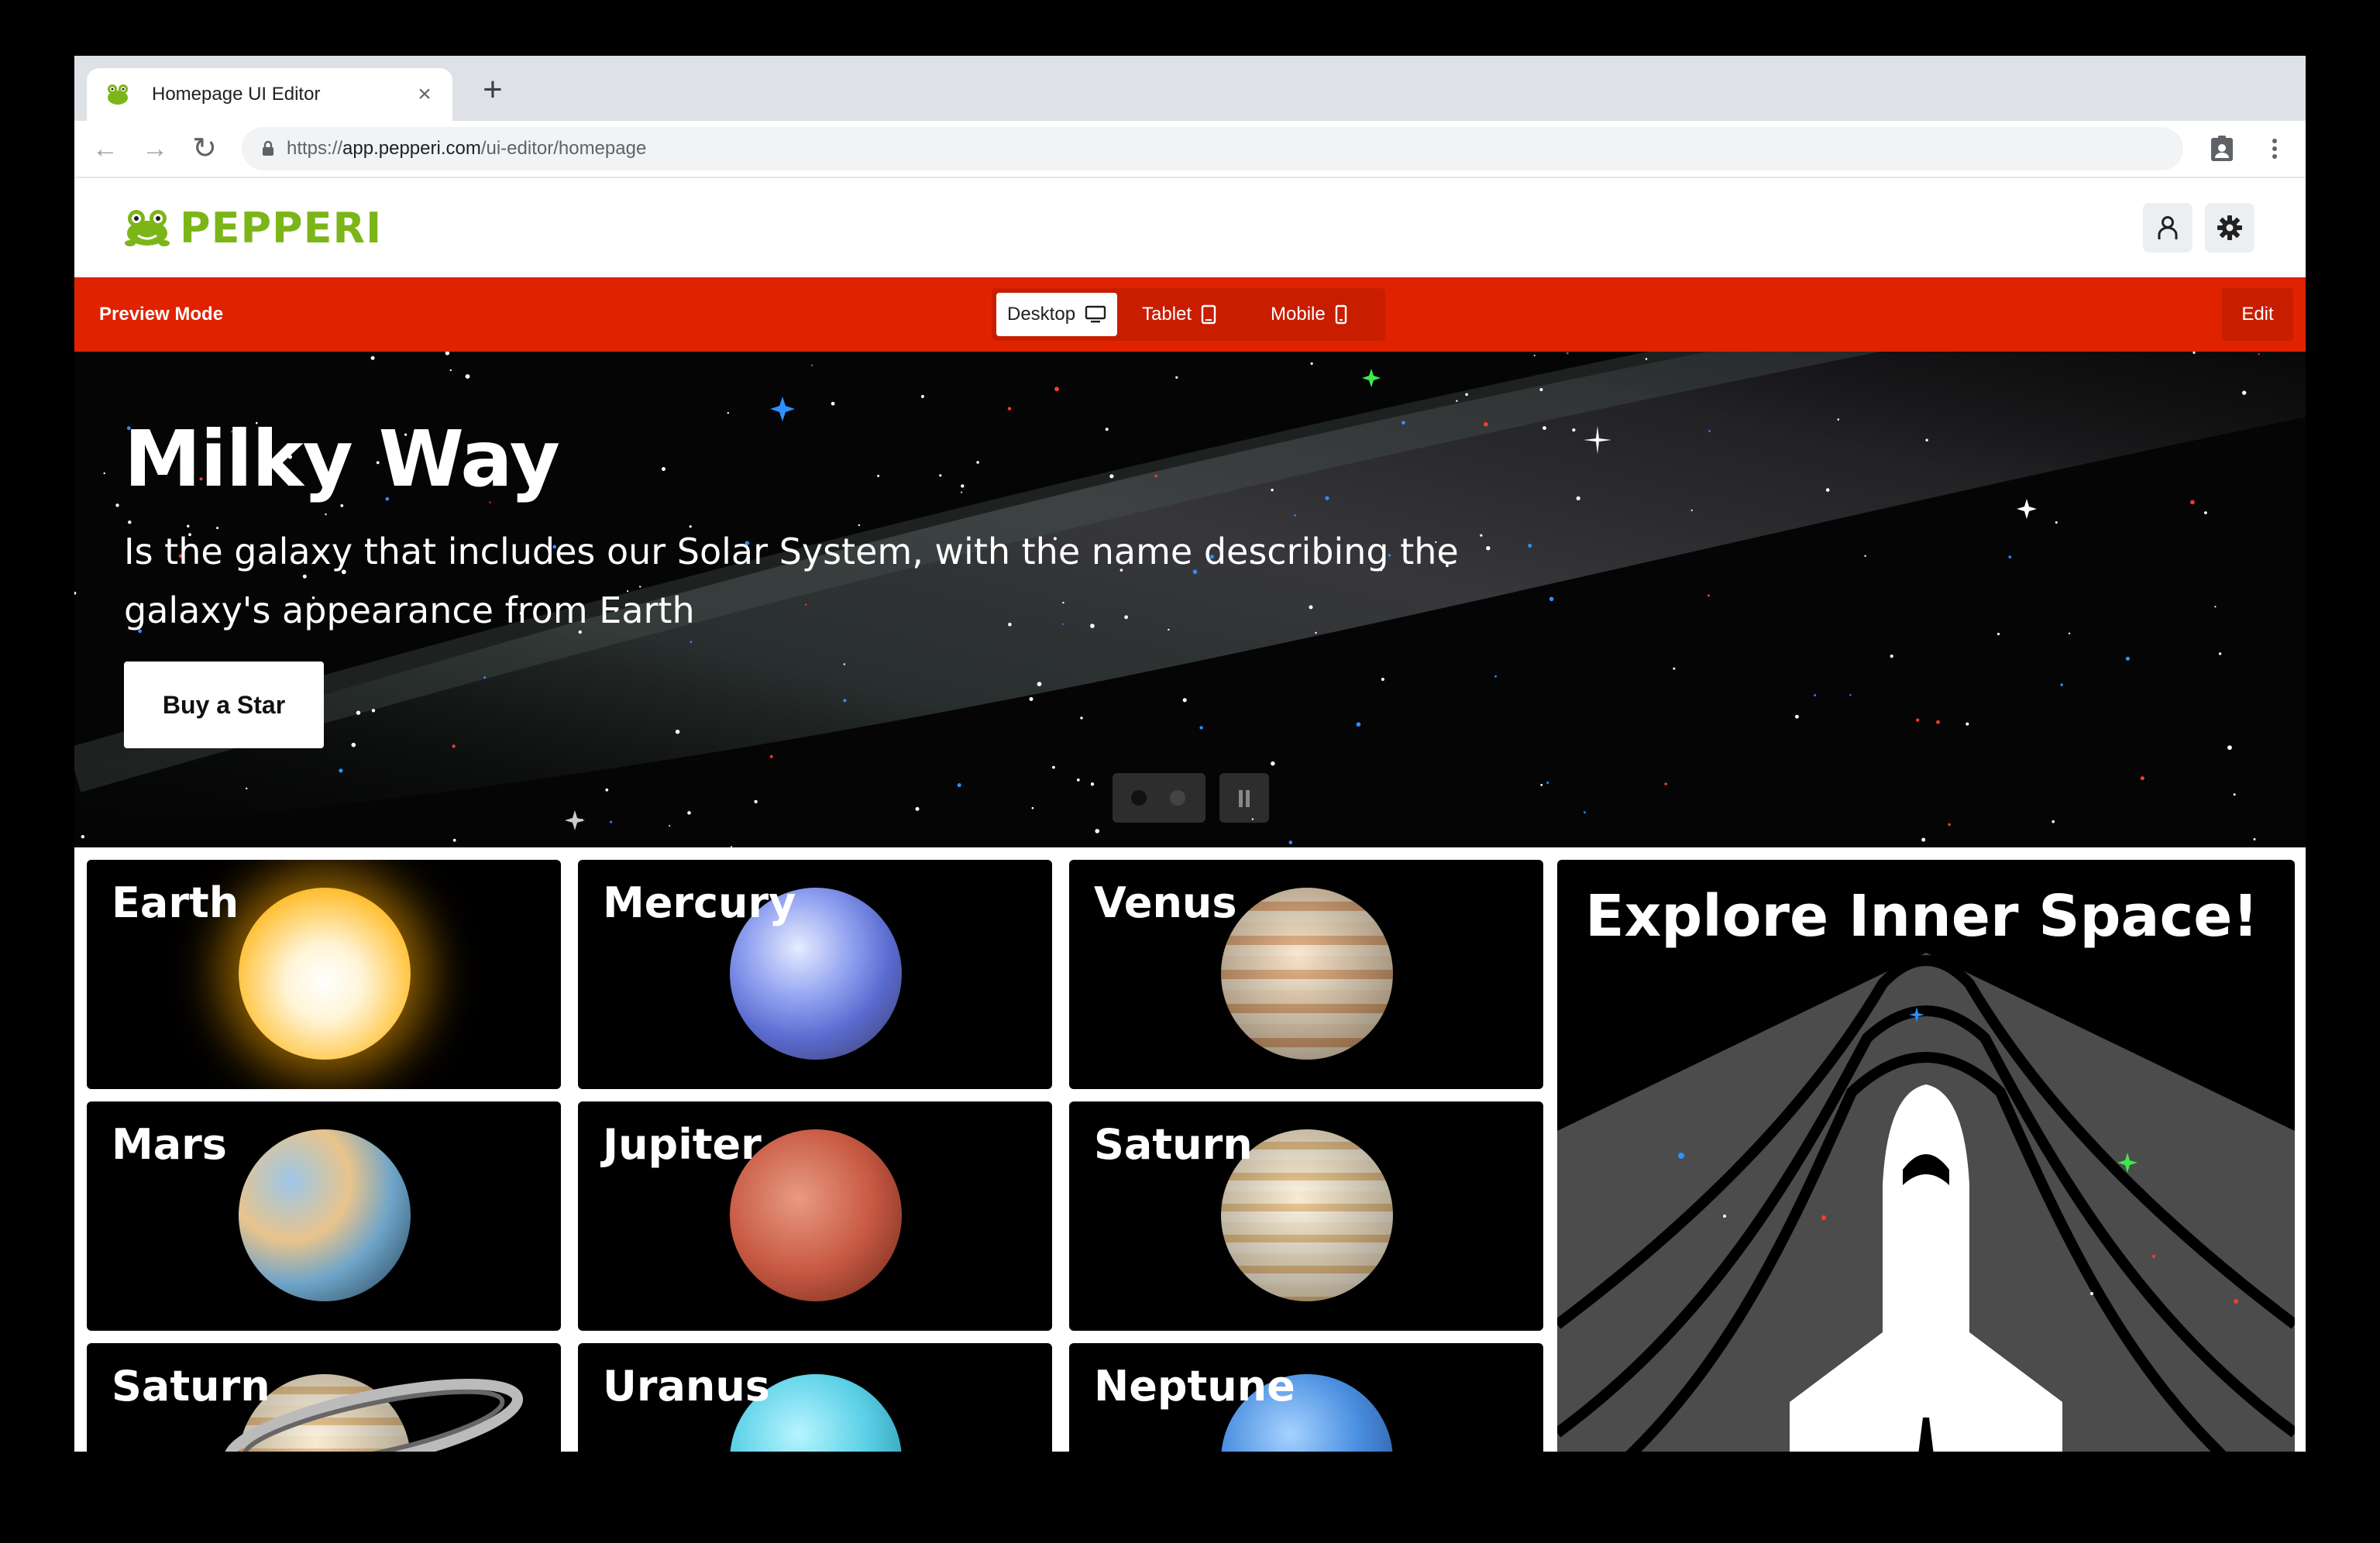  Describe the element at coordinates (1306, 975) in the screenshot. I see `tile-venus: Venus` at that location.